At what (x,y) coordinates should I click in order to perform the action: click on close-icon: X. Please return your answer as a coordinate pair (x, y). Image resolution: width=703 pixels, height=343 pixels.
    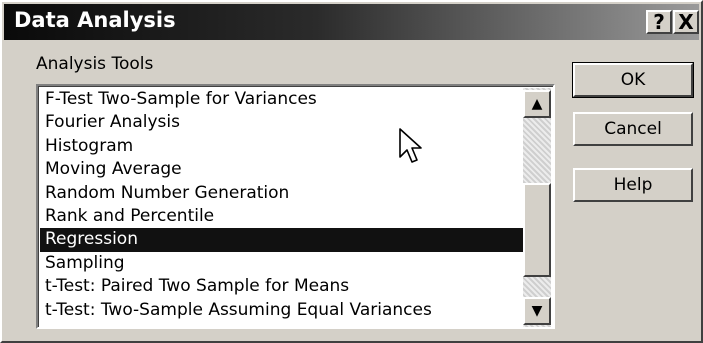
    Looking at the image, I should click on (686, 22).